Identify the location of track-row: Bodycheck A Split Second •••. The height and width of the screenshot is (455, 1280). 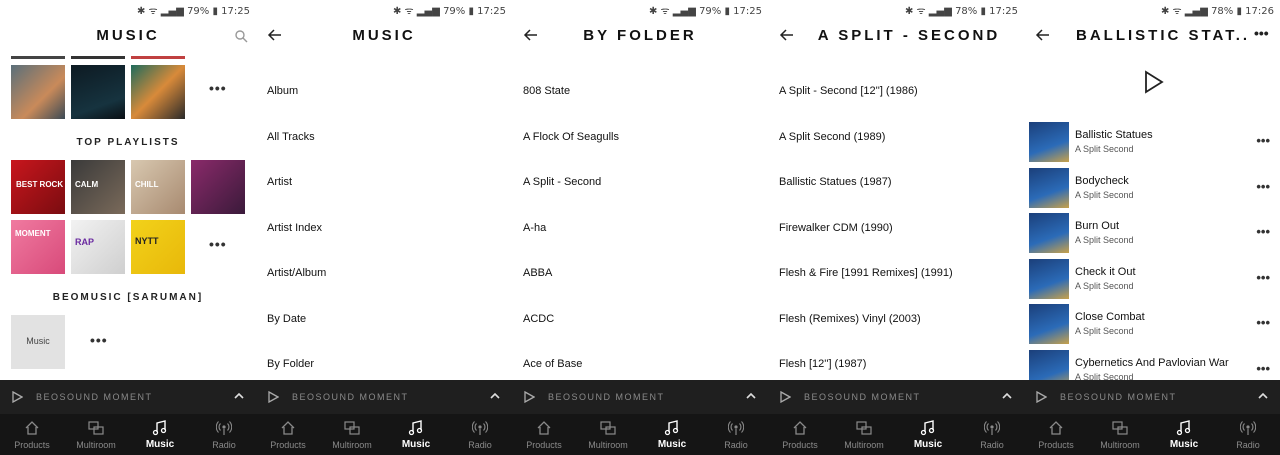
(1154, 188).